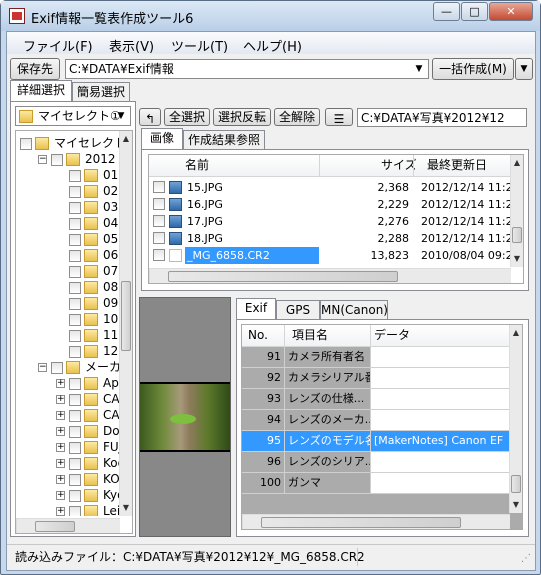 Image resolution: width=541 pixels, height=575 pixels. I want to click on tree-node: + Leic, so click(88, 509).